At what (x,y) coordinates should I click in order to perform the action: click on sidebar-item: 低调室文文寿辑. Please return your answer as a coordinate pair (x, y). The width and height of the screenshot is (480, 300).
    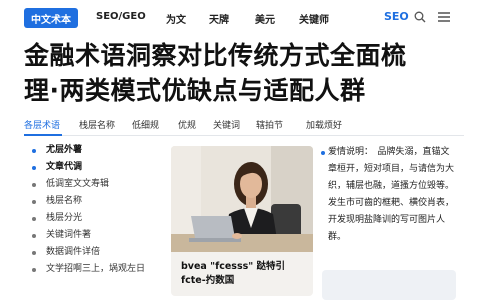
    Looking at the image, I should click on (96, 184).